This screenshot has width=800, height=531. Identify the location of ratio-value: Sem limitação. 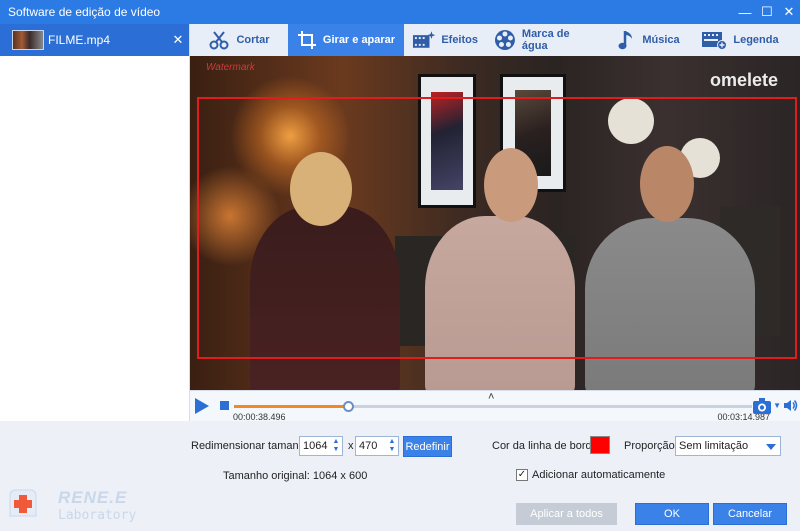
(714, 446).